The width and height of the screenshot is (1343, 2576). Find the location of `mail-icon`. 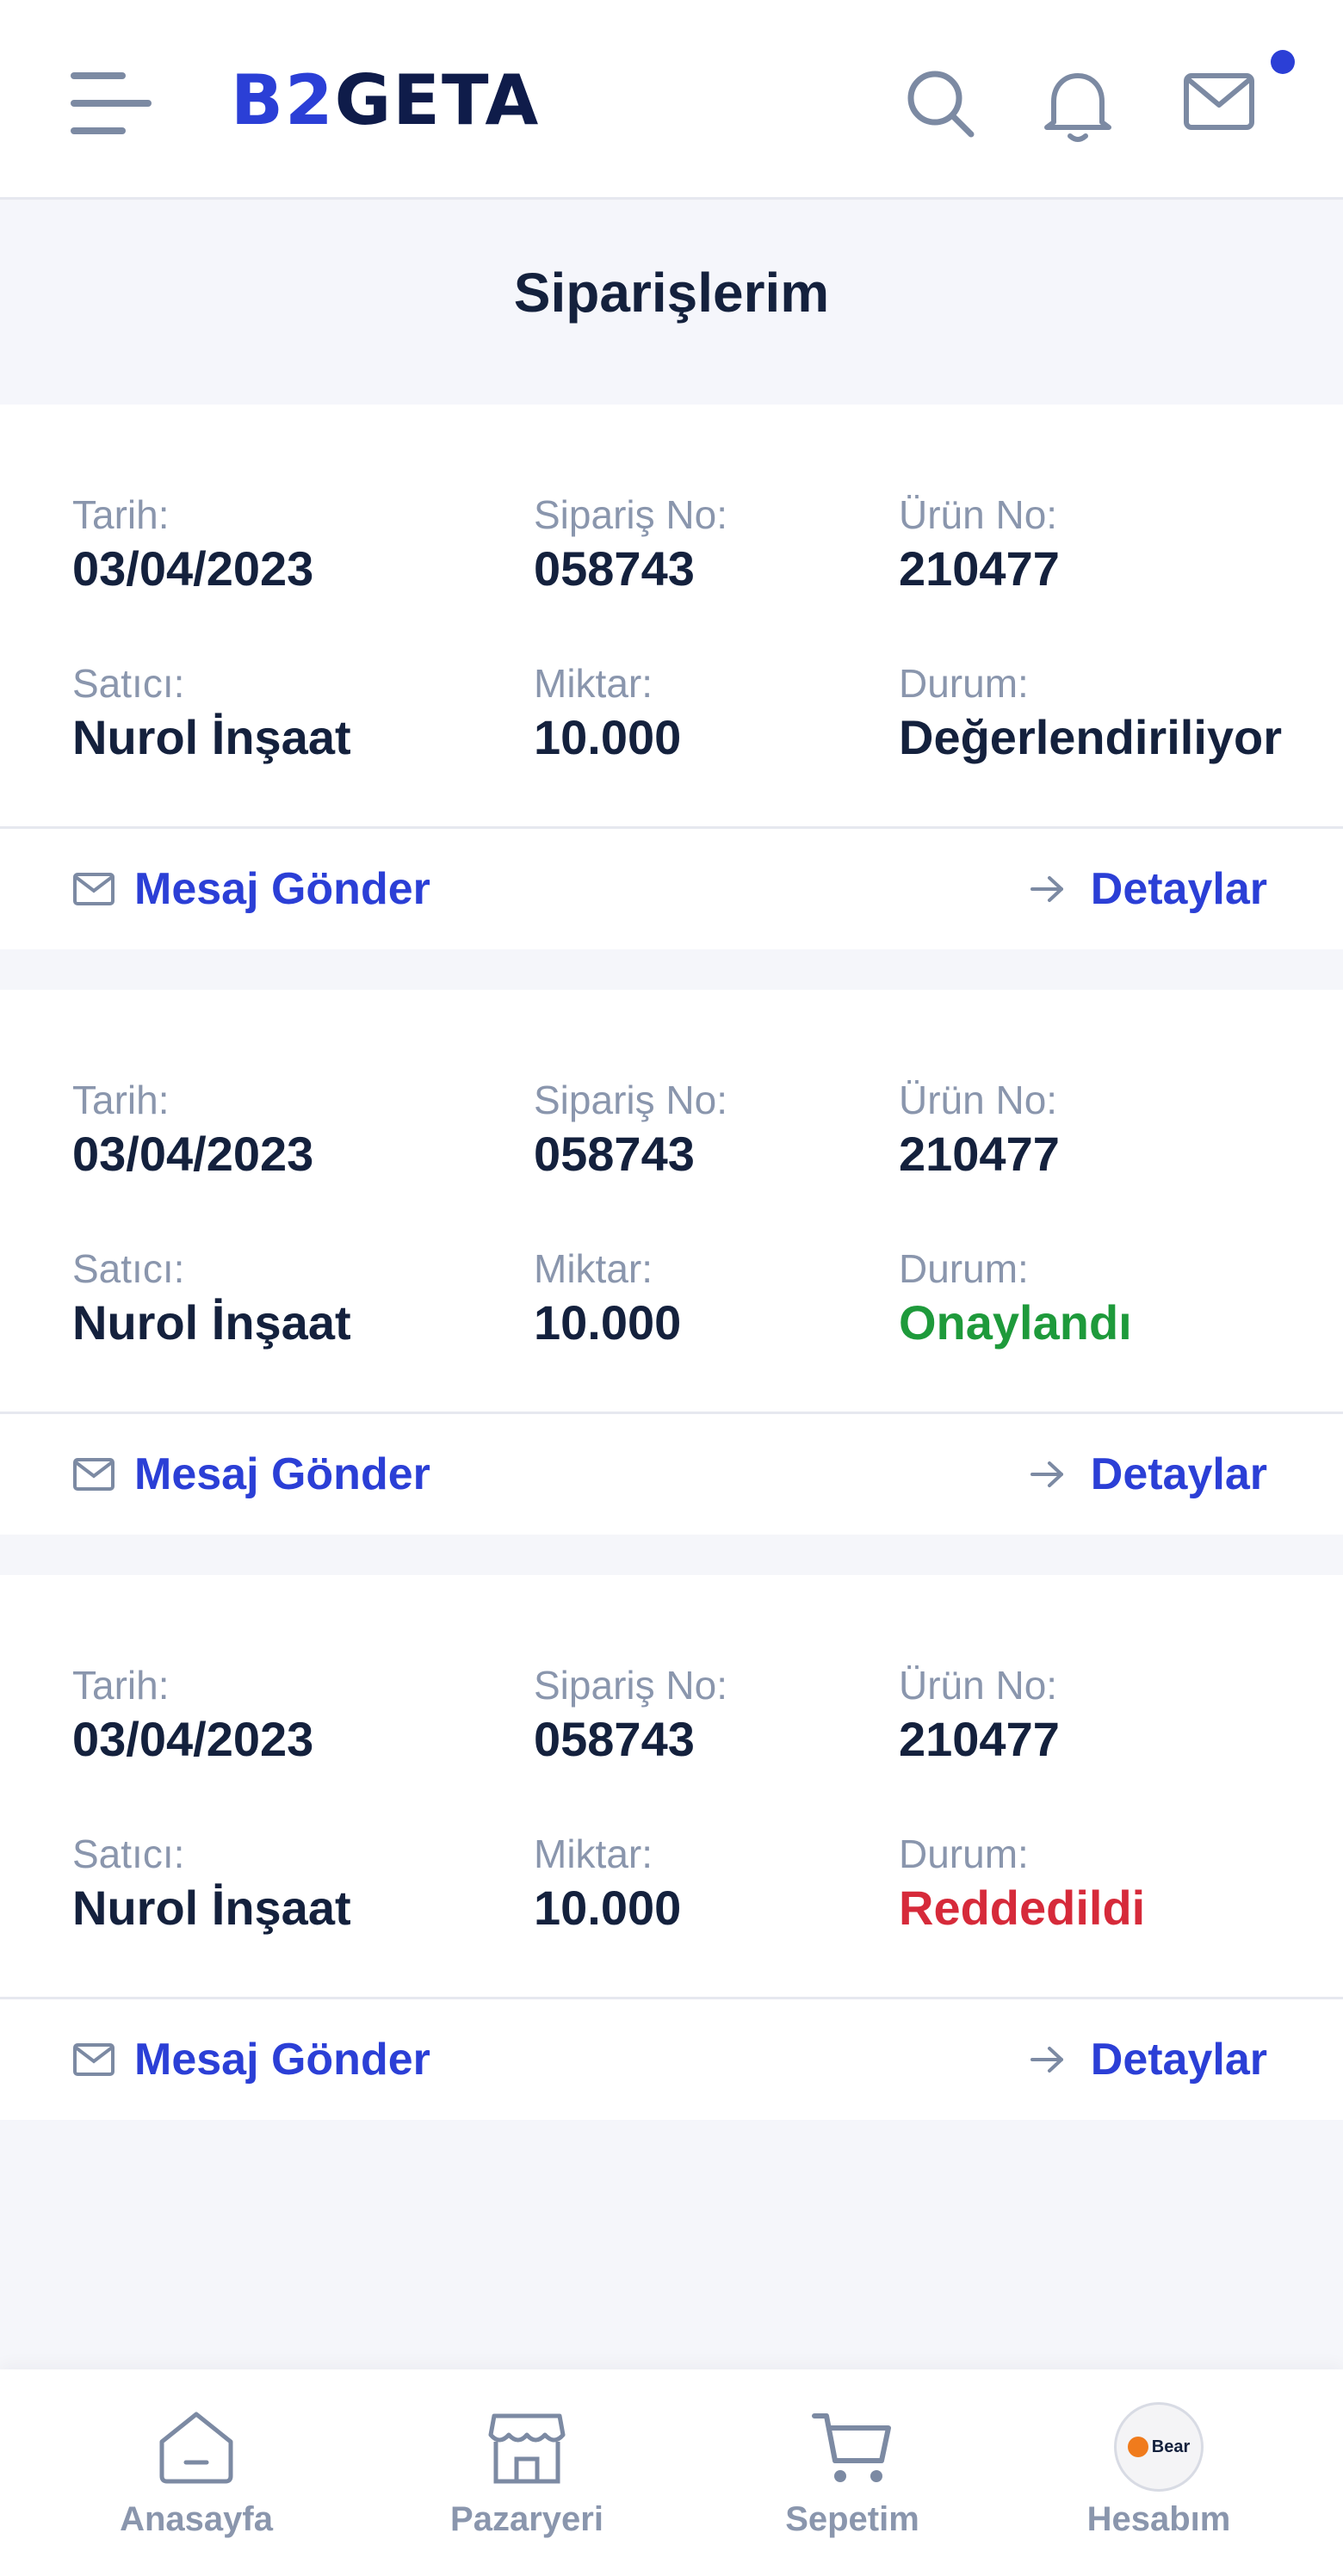

mail-icon is located at coordinates (1219, 102).